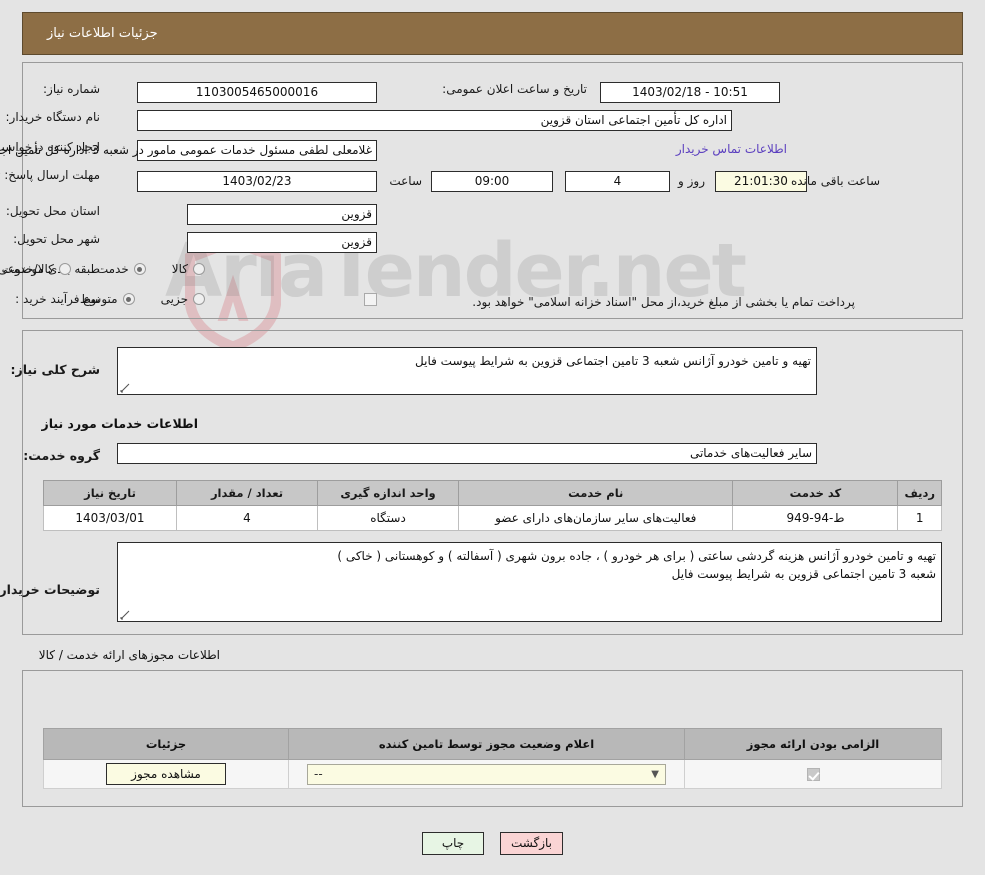 Image resolution: width=985 pixels, height=875 pixels. What do you see at coordinates (247, 493) in the screenshot?
I see `col-tedad: تعداد / مقدار` at bounding box center [247, 493].